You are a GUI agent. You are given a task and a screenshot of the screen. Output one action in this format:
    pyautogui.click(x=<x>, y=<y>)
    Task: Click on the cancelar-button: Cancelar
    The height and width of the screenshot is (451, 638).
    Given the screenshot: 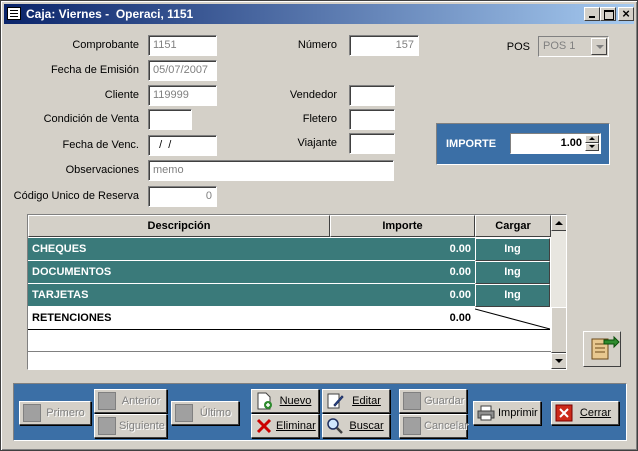 What is the action you would take?
    pyautogui.click(x=433, y=426)
    